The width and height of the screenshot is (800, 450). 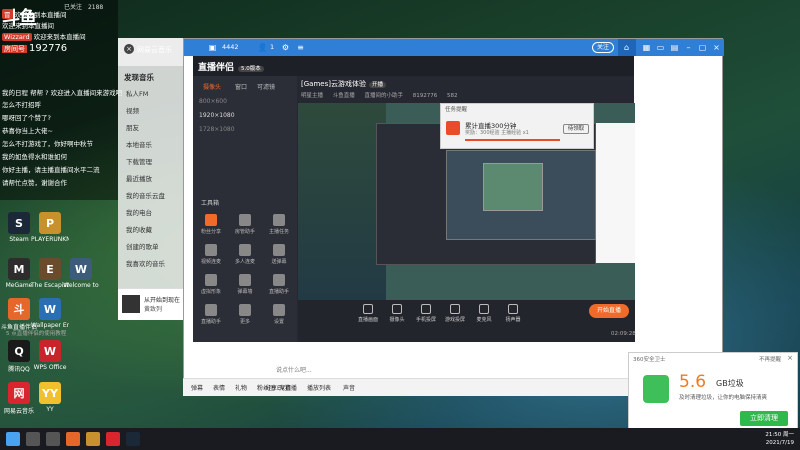 I want to click on tool-label: 直播助手, so click(x=278, y=292).